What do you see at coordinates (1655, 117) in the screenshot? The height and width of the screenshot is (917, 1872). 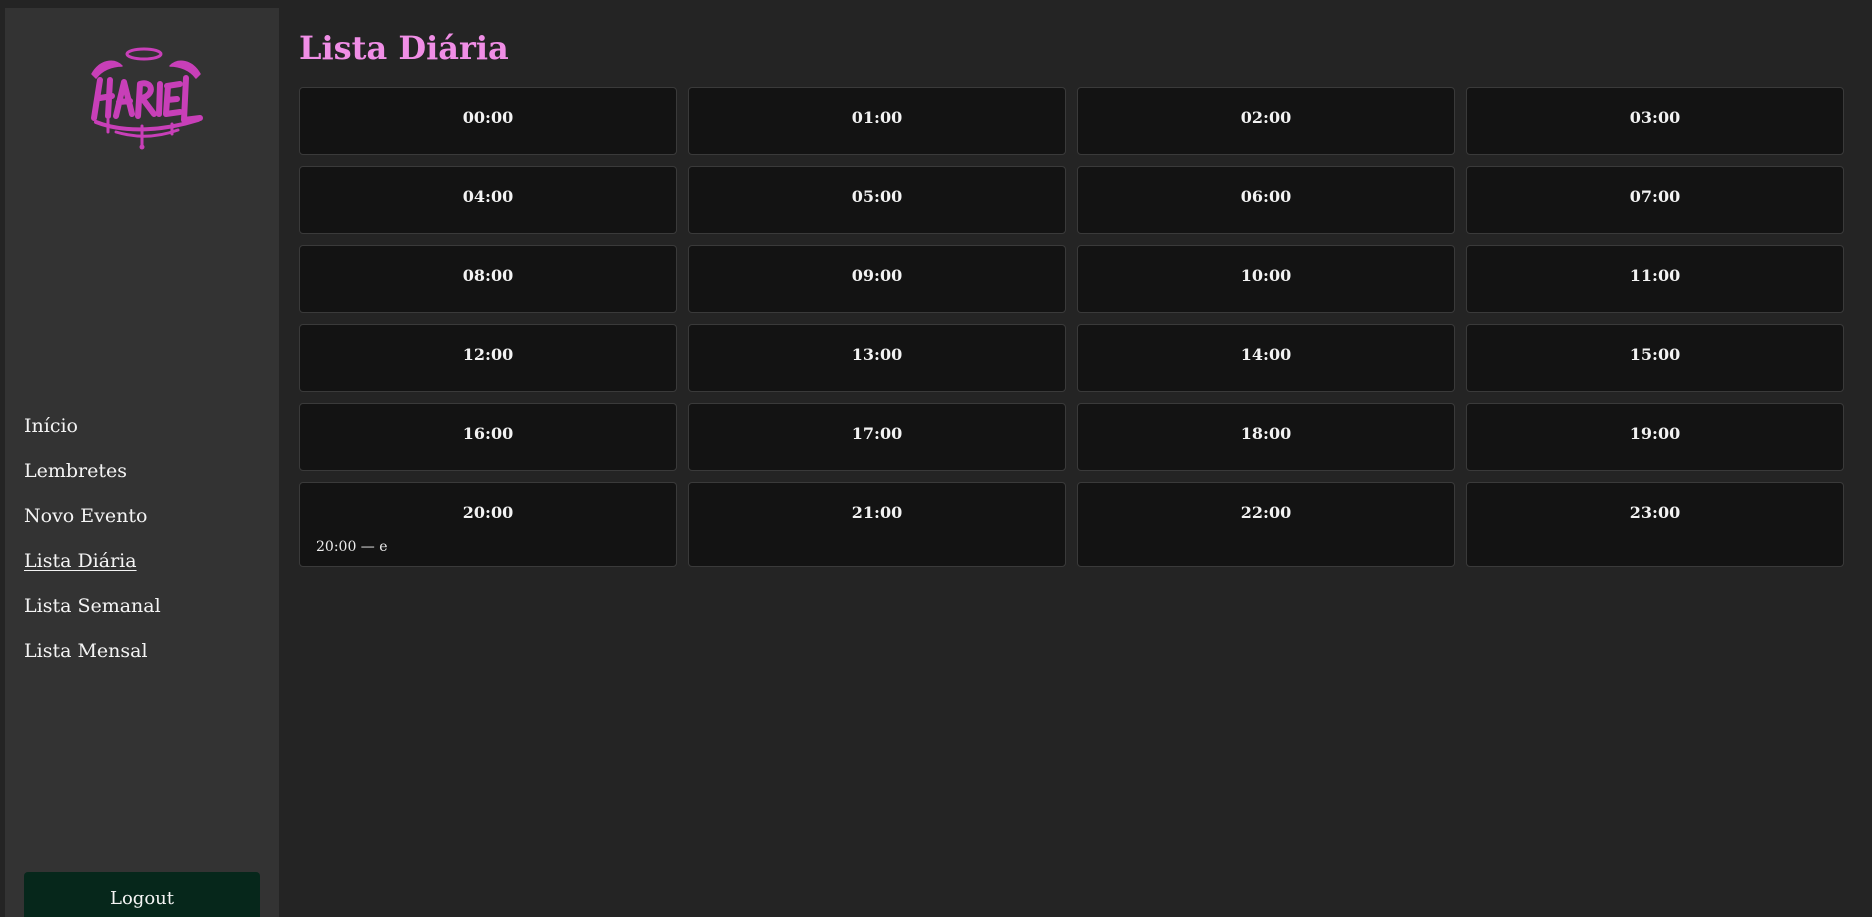 I see `hour-label: 03:00` at bounding box center [1655, 117].